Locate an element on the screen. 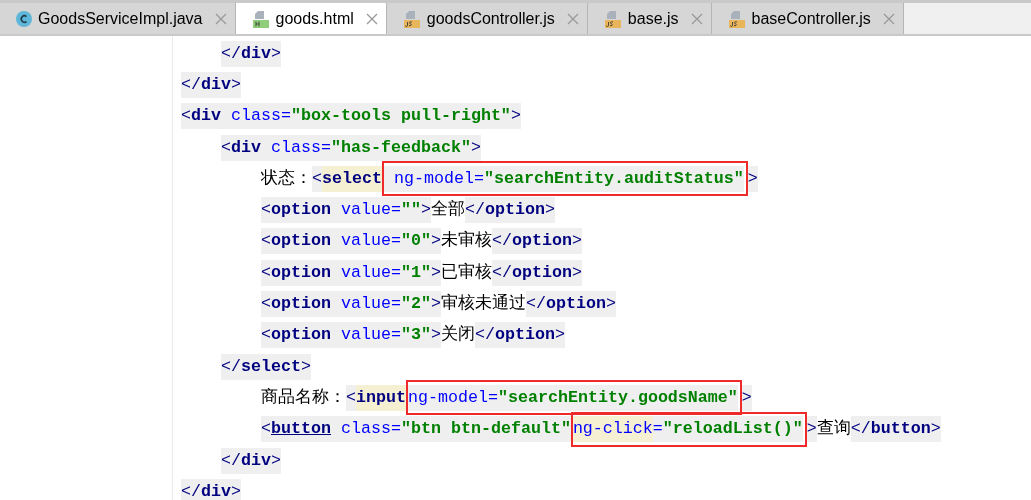 The image size is (1031, 500). code-token: "" is located at coordinates (410, 210).